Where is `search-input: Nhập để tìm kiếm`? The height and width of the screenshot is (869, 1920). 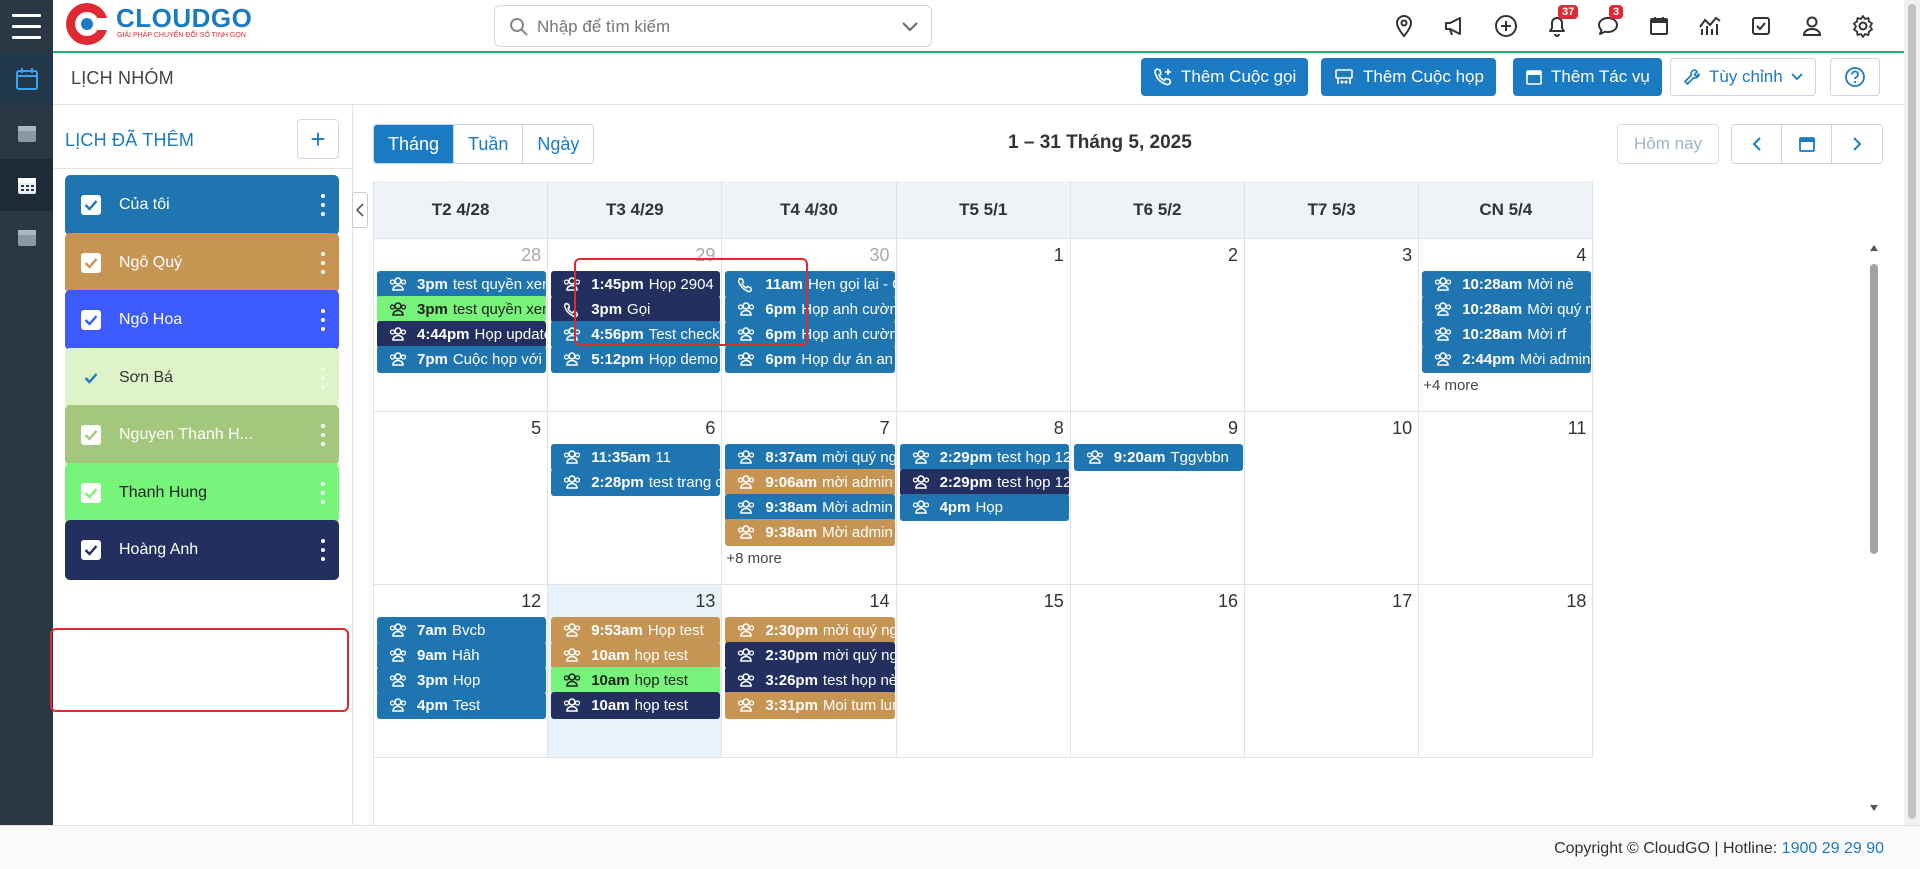 search-input: Nhập để tìm kiếm is located at coordinates (603, 27).